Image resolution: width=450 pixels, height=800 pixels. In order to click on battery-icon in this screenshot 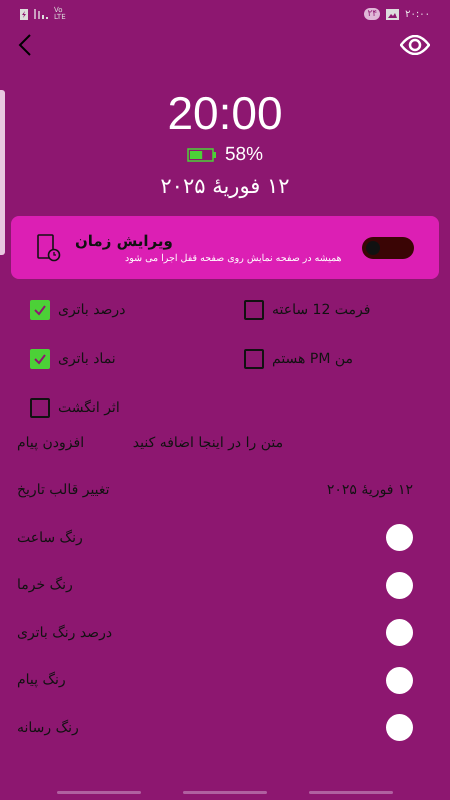, I will do `click(201, 155)`.